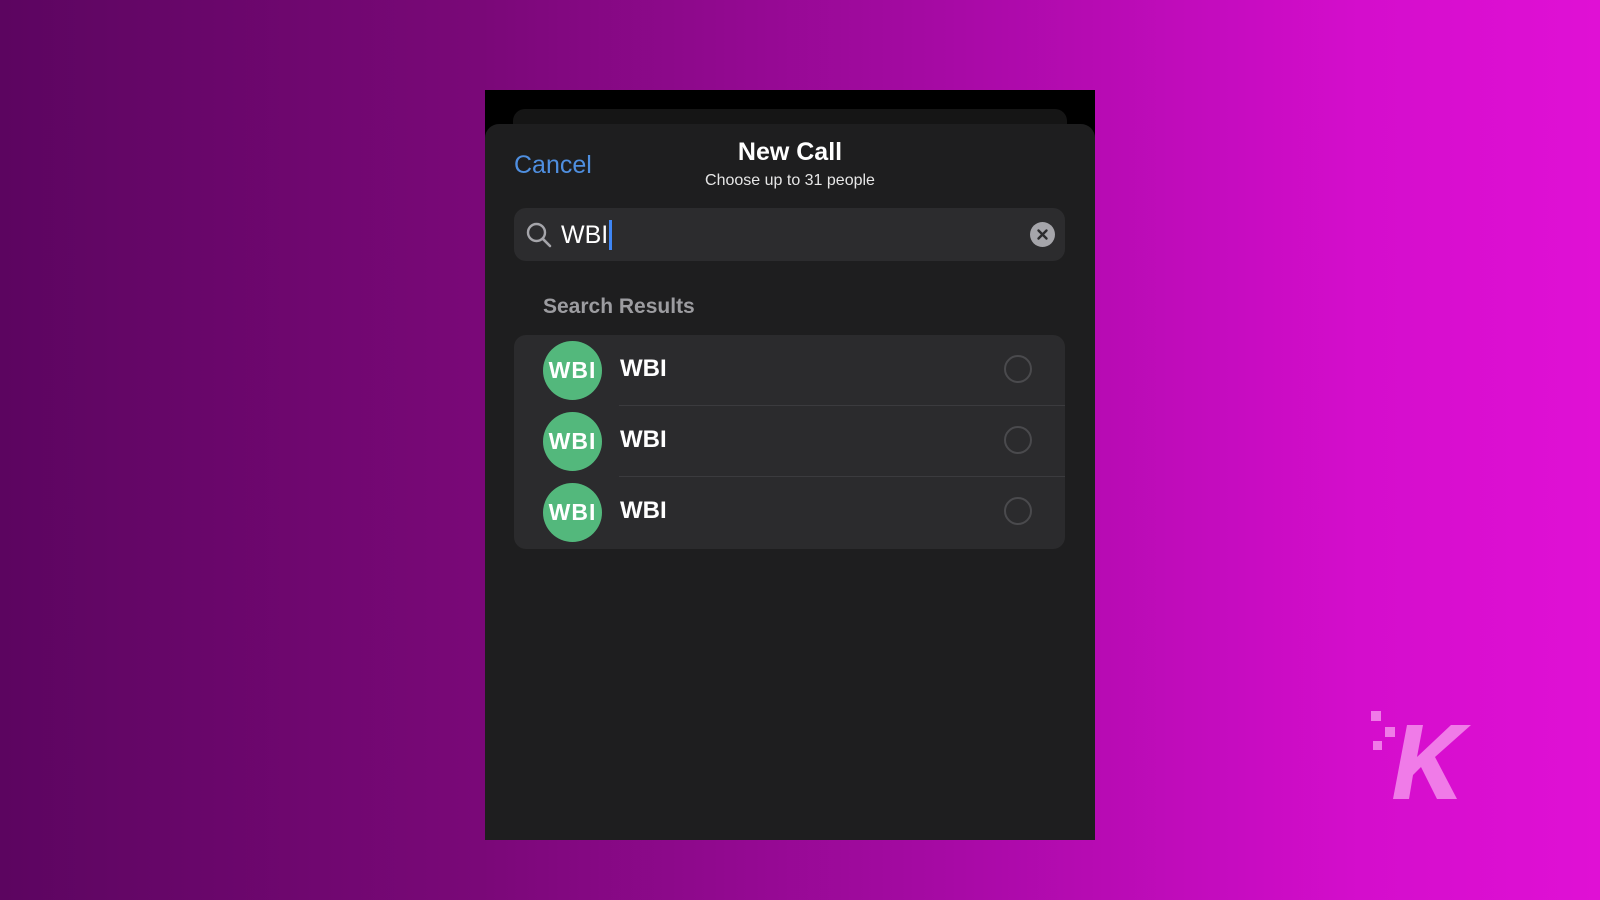 The image size is (1600, 900). What do you see at coordinates (789, 234) in the screenshot?
I see `search-bar: WBI` at bounding box center [789, 234].